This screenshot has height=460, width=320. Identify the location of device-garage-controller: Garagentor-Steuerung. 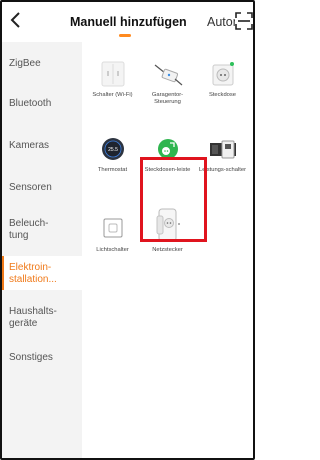
(167, 82).